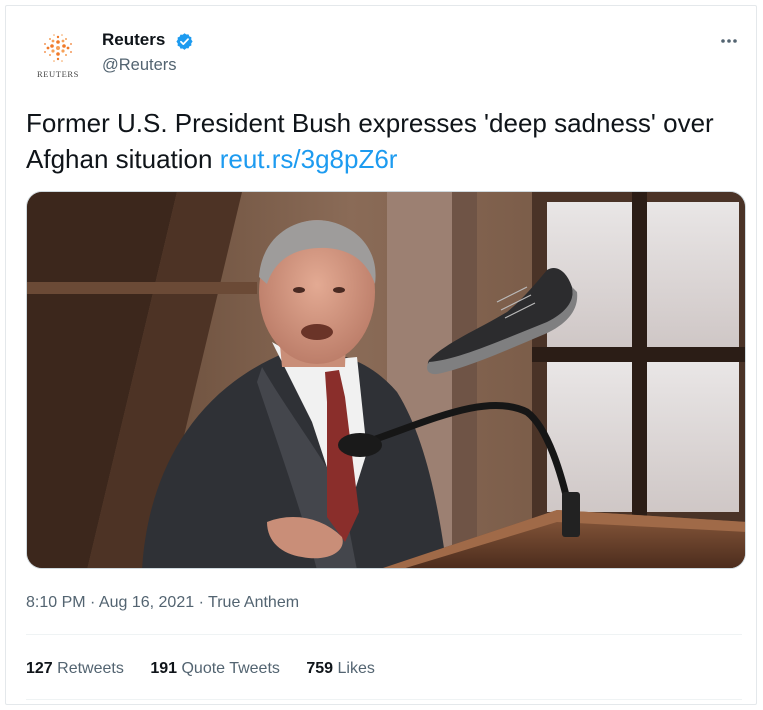 This screenshot has width=763, height=710. I want to click on likes-label: Likes, so click(356, 668).